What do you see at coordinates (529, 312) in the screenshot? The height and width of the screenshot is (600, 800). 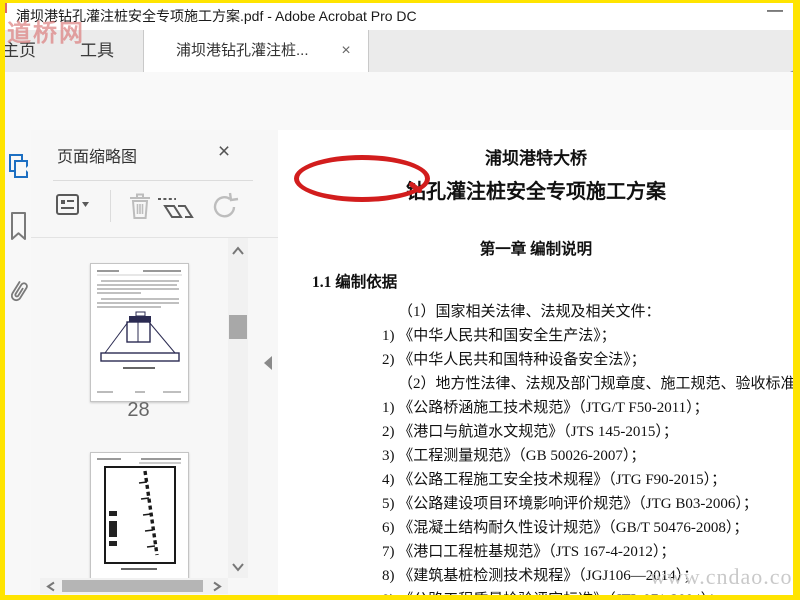 I see `document-line: （1）国家相关法律、法规及相关文件：` at bounding box center [529, 312].